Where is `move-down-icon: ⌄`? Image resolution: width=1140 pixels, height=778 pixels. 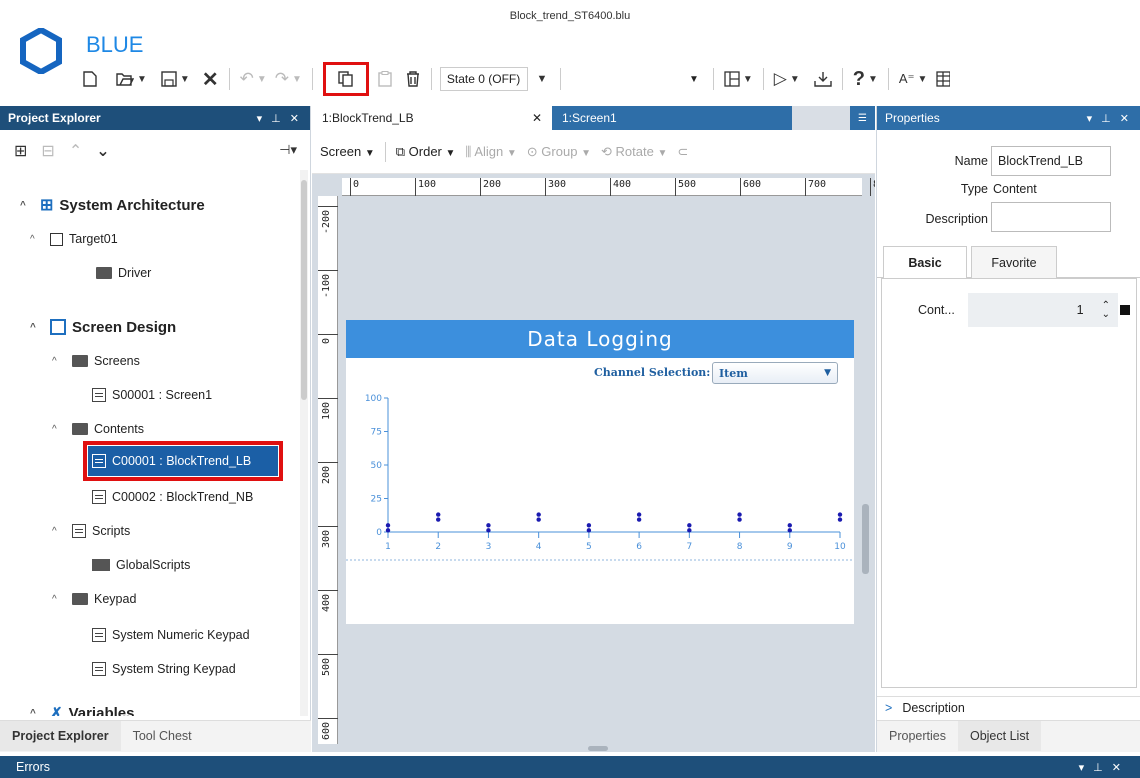 move-down-icon: ⌄ is located at coordinates (102, 150).